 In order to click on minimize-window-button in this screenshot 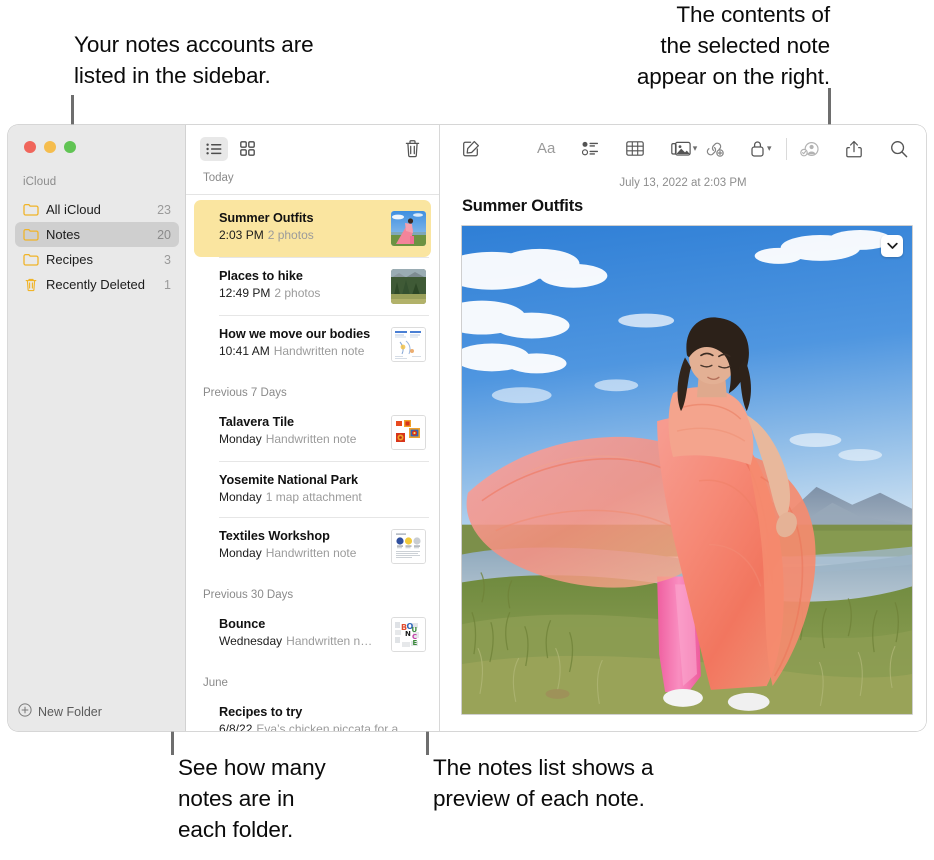, I will do `click(50, 147)`.